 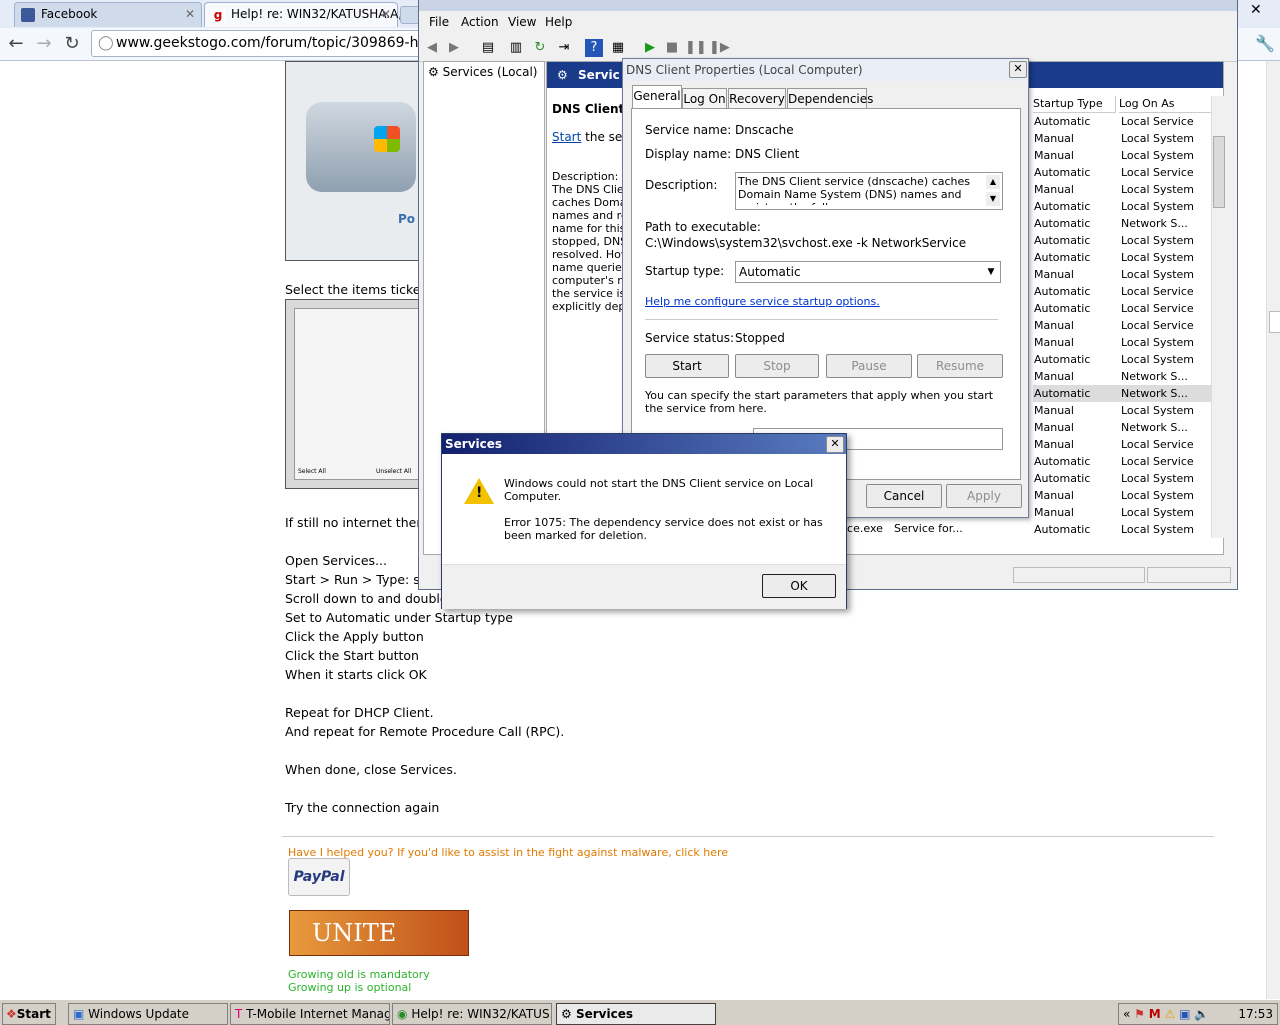 What do you see at coordinates (482, 72) in the screenshot?
I see `tree-item-services-local: ⚙ Services (Local)` at bounding box center [482, 72].